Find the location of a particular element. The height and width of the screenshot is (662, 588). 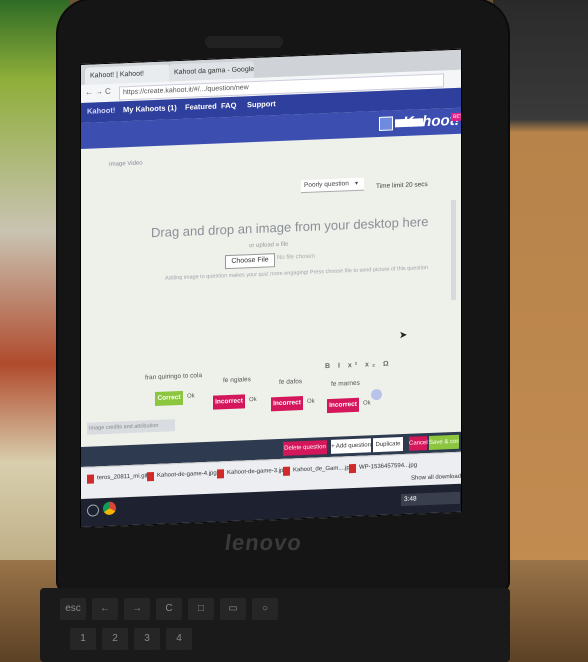

system-tray: 3:48 is located at coordinates (430, 499).